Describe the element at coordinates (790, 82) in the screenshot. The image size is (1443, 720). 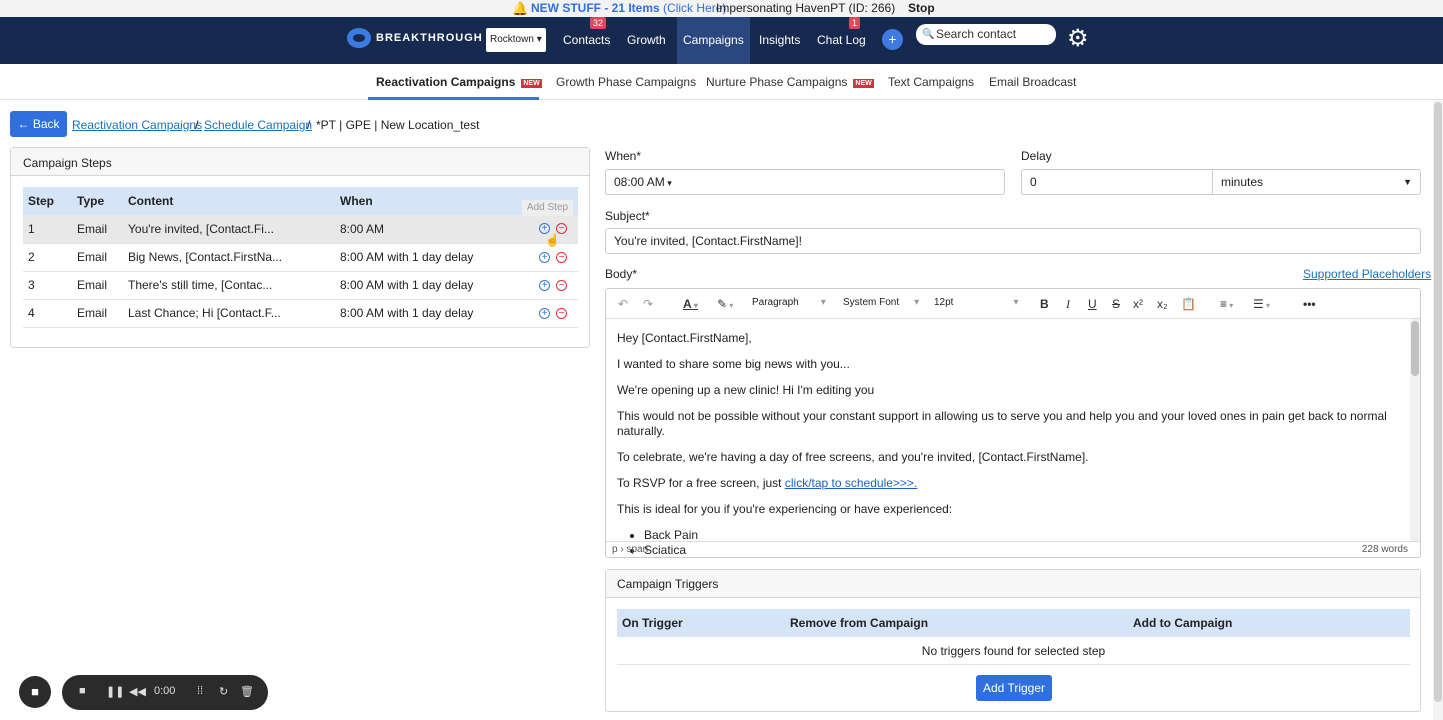
I see `tab-nurture-phase-campaigns: Nurture Phase Campaigns NEW` at that location.